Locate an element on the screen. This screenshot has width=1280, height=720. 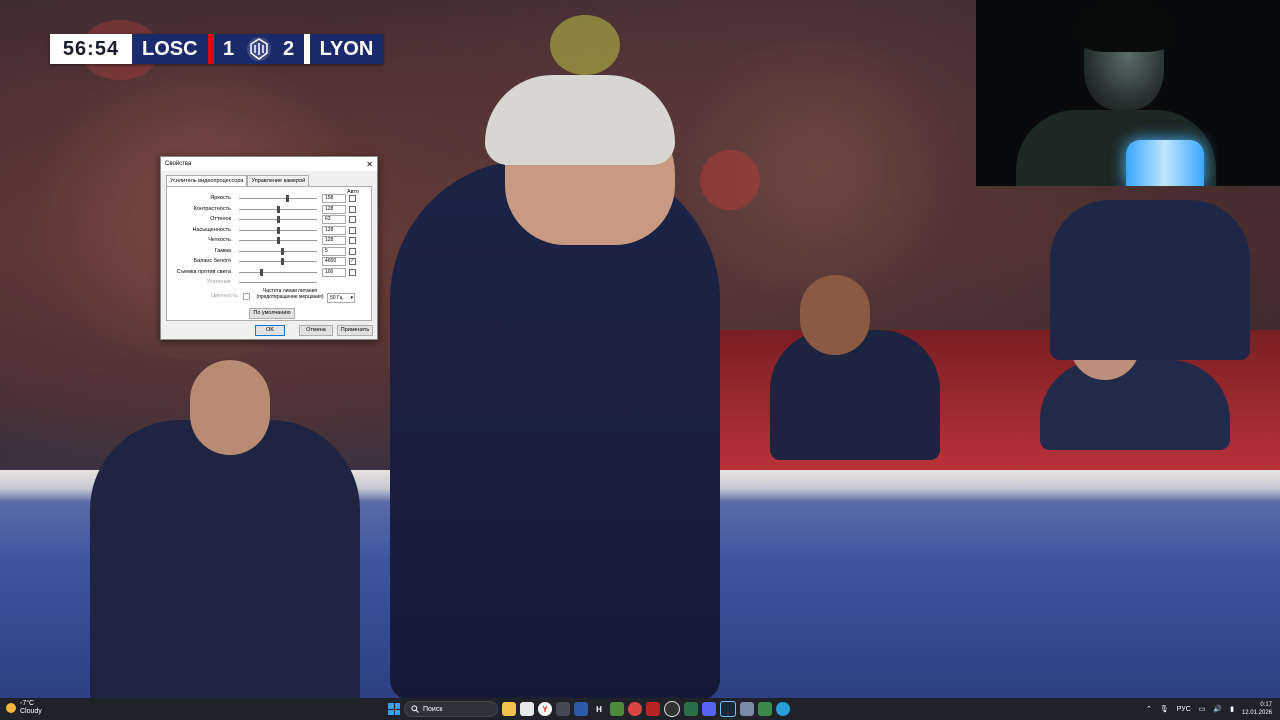
close-icon: ✕ is located at coordinates (369, 164).